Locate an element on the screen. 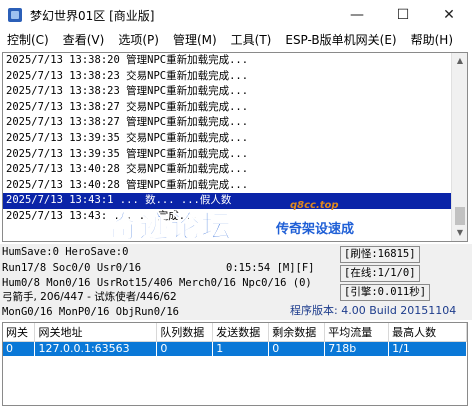  cell-gate: 0 is located at coordinates (19, 348).